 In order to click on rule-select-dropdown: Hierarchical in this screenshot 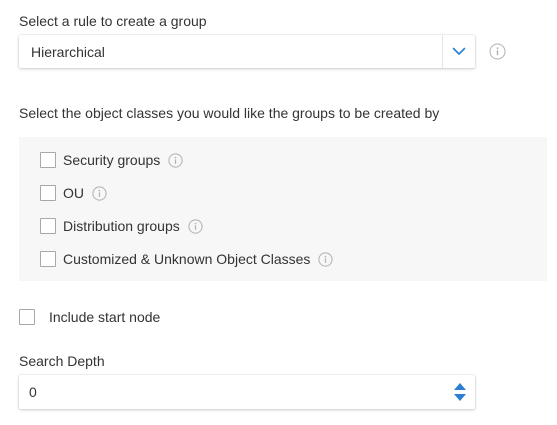, I will do `click(247, 51)`.